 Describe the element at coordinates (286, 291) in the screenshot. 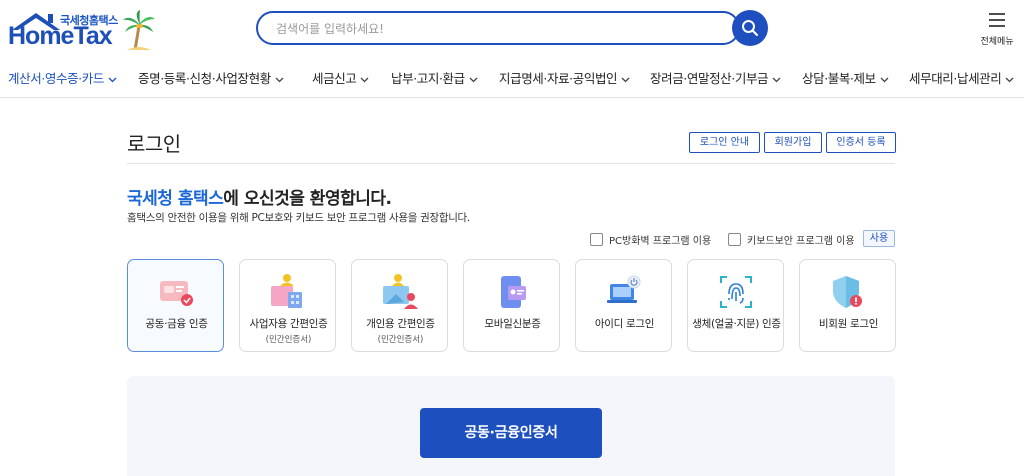

I see `business-building-icon` at that location.